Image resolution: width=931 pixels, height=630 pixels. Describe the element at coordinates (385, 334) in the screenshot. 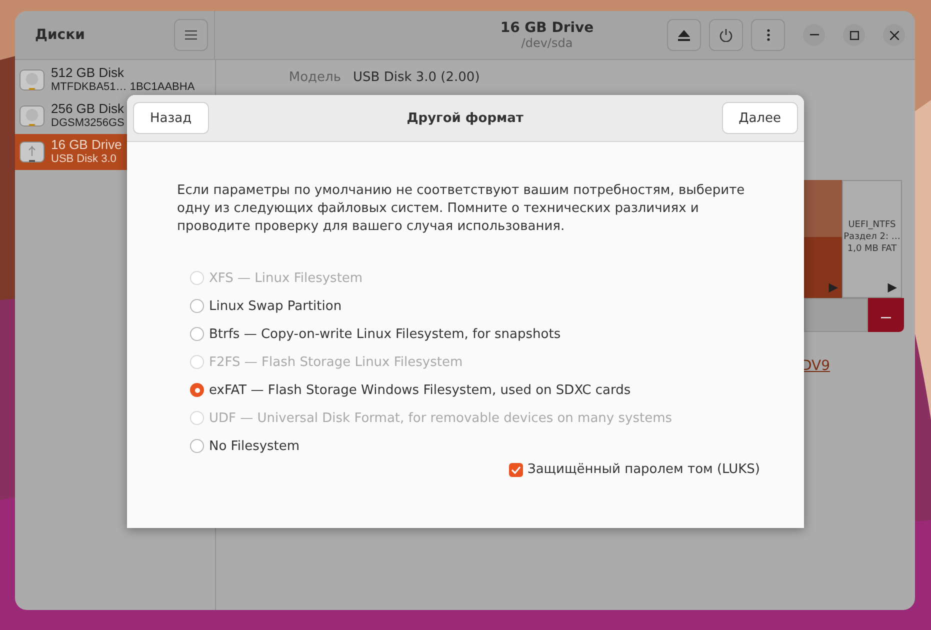

I see `option-label: Btrfs — Copy-on-write Linux Filesystem, for snapshots` at that location.